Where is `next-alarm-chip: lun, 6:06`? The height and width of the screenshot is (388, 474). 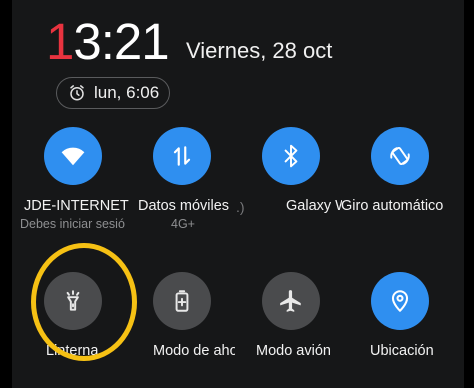 next-alarm-chip: lun, 6:06 is located at coordinates (113, 93).